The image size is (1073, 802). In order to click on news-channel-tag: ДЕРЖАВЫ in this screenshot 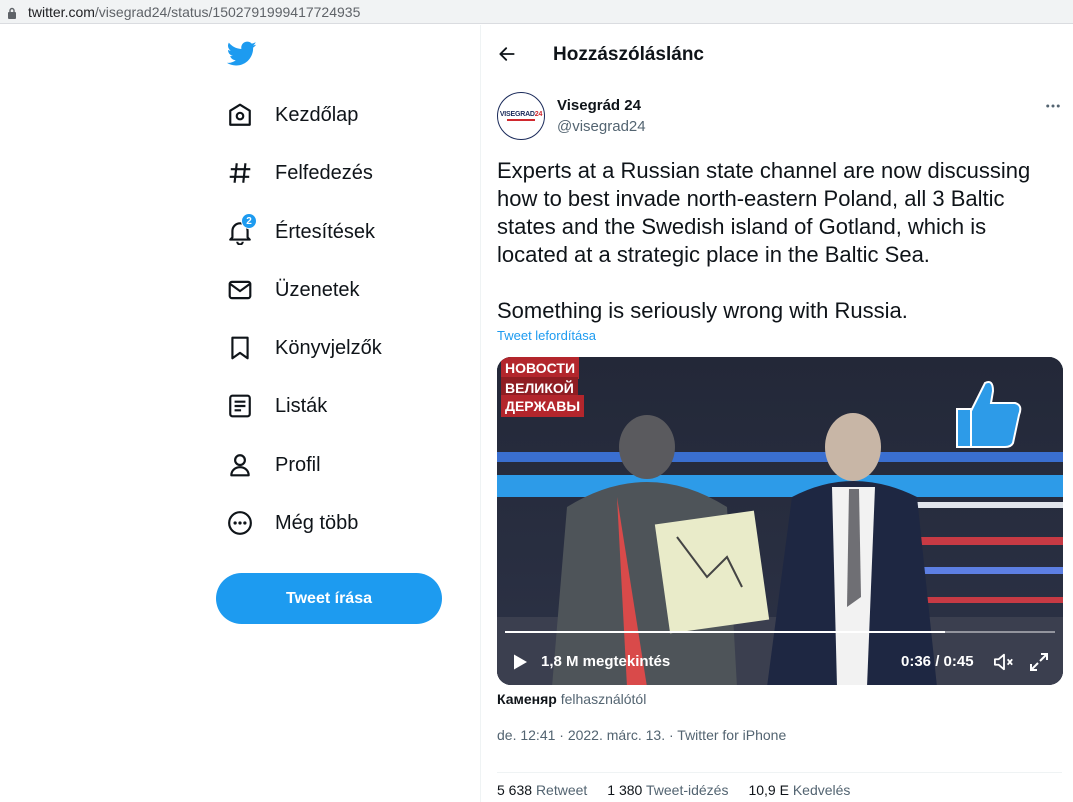, I will do `click(543, 406)`.